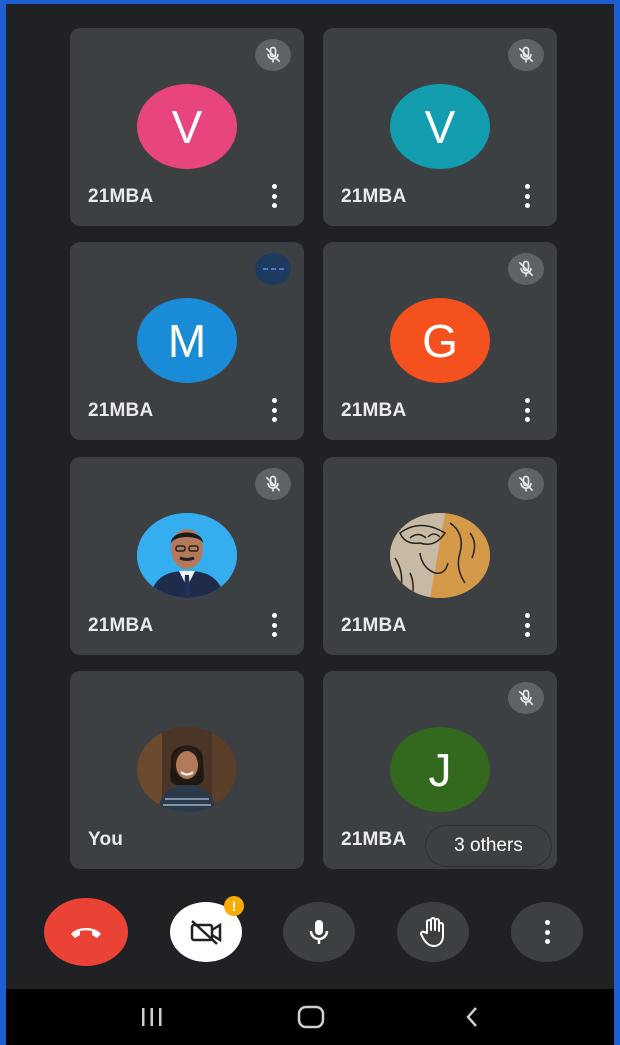 Image resolution: width=620 pixels, height=1045 pixels. I want to click on raise-hand-button, so click(433, 932).